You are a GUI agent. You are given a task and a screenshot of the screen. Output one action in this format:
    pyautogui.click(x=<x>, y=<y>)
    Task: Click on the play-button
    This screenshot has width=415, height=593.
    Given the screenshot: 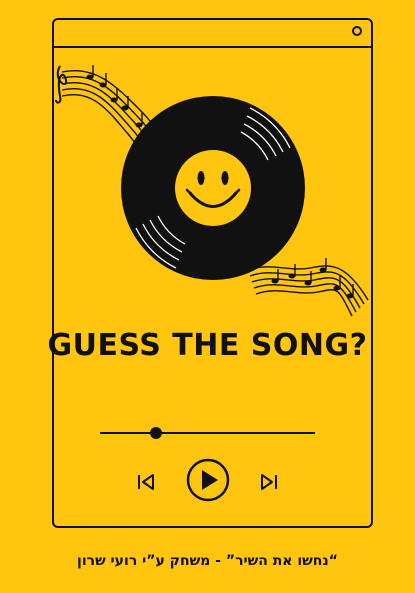 What is the action you would take?
    pyautogui.click(x=208, y=480)
    